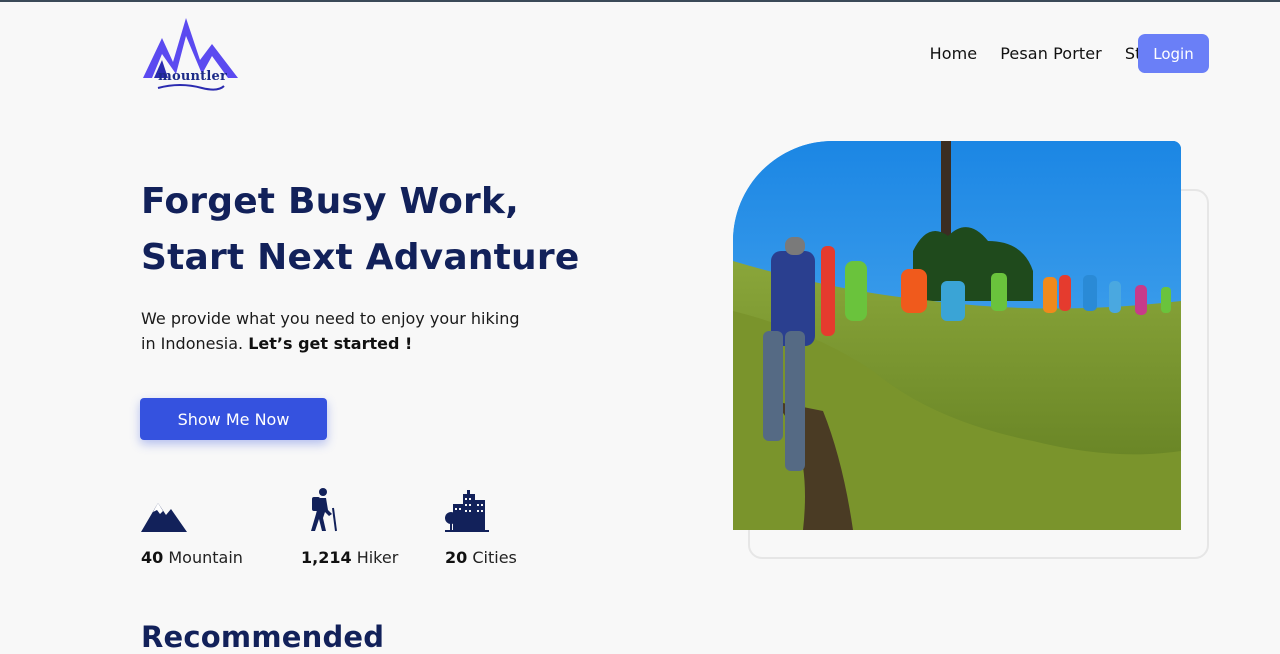 The width and height of the screenshot is (1280, 654). I want to click on hero-title-line1: Forget Busy Work,, so click(330, 201).